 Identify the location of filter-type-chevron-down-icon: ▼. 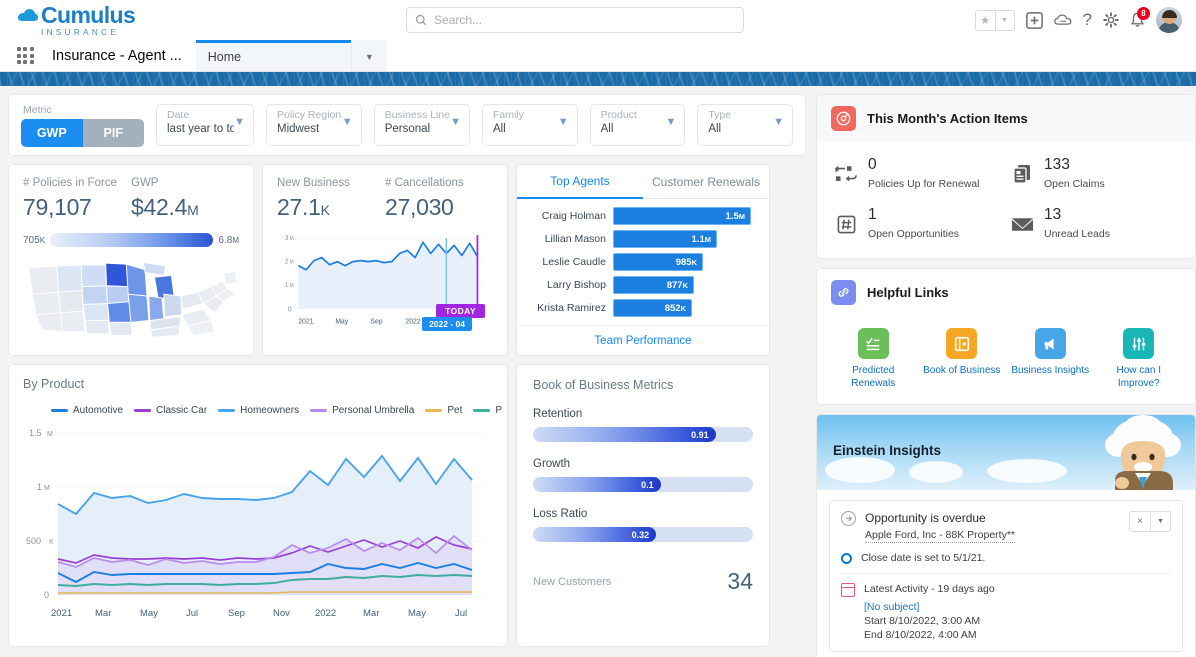
(778, 122).